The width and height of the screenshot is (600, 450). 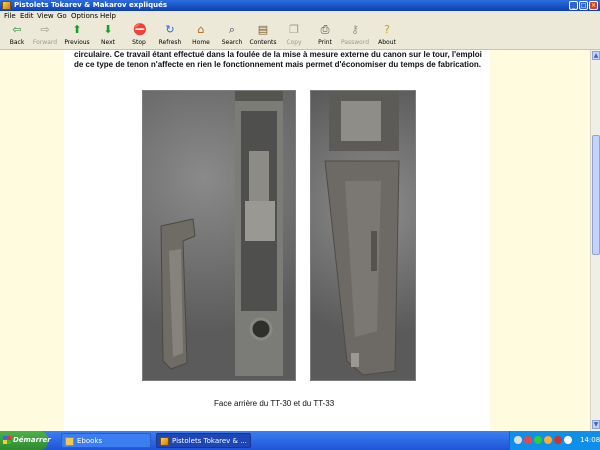 I want to click on search-icon: ⌕, so click(x=232, y=29).